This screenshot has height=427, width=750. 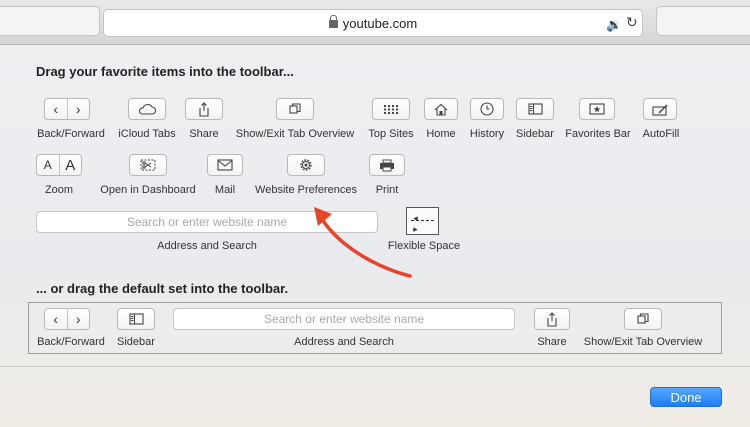 I want to click on default-share, so click(x=552, y=319).